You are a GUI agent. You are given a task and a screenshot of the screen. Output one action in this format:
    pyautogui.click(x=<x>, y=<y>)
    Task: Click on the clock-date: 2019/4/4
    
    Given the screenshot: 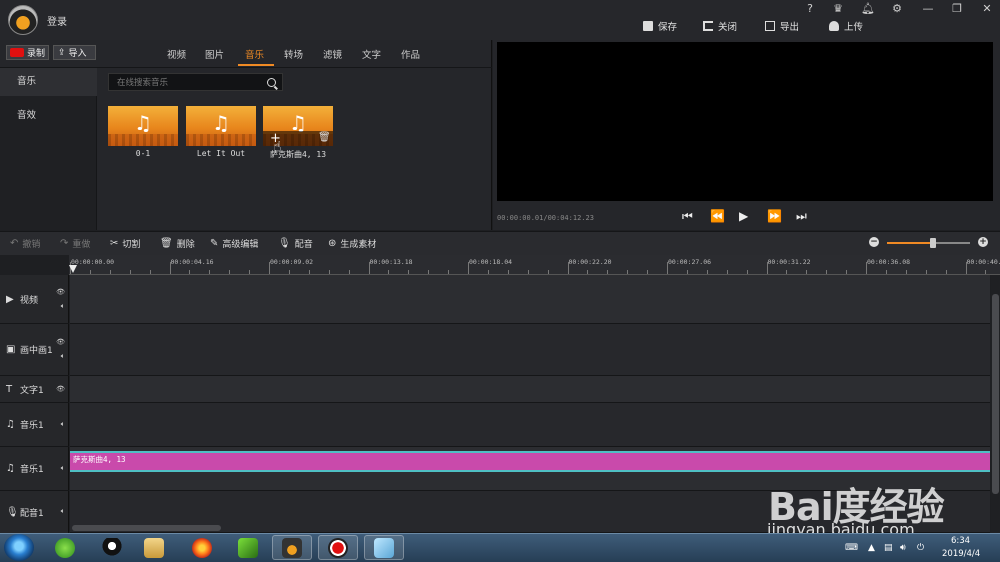 What is the action you would take?
    pyautogui.click(x=961, y=554)
    